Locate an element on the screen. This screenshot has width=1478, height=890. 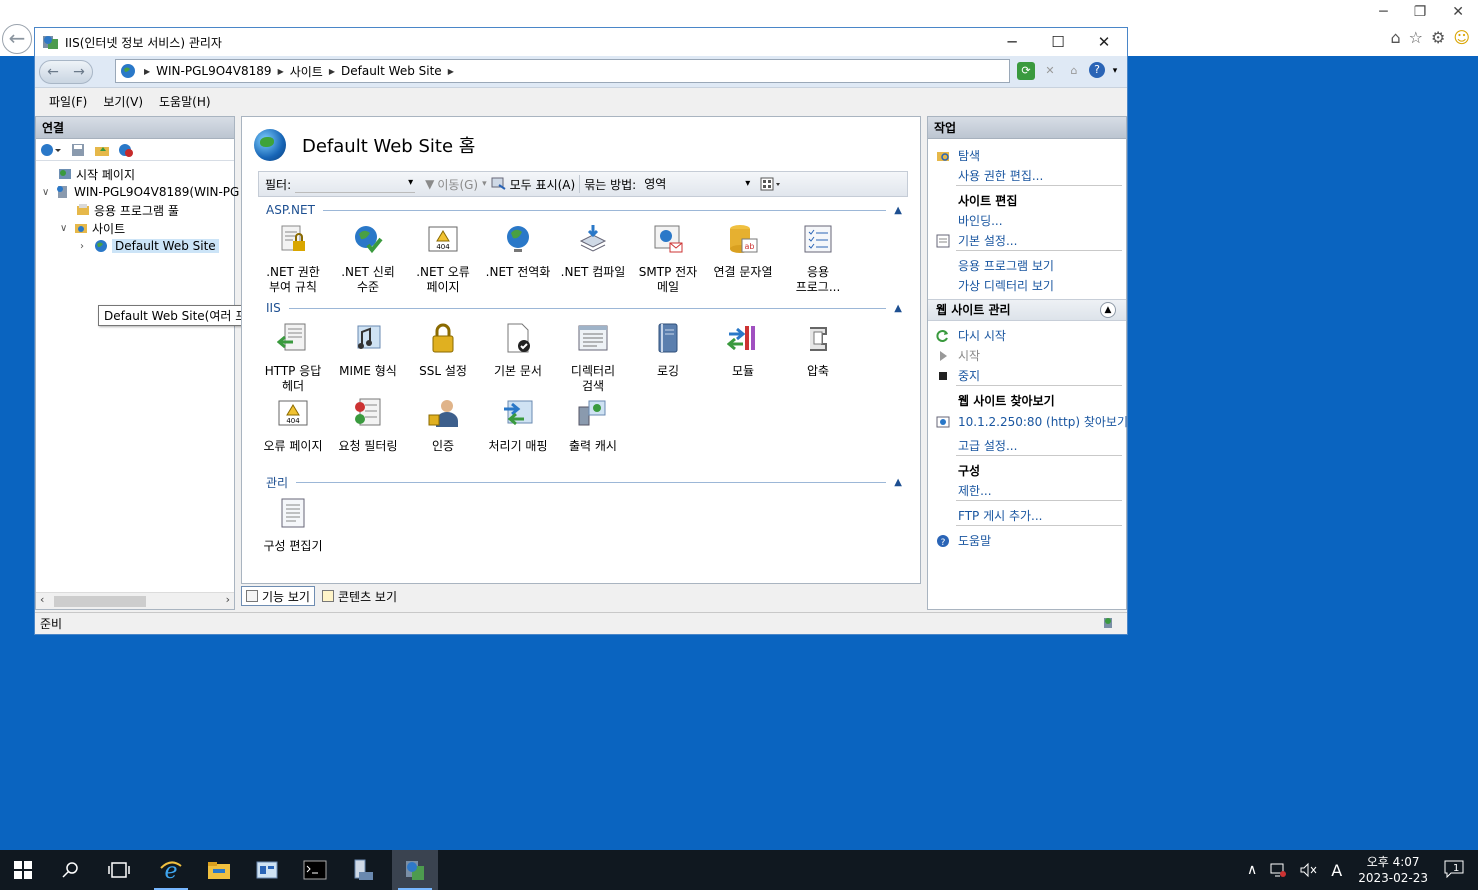
breadcrumb-server: WIN-PGL9O4V8189 is located at coordinates (213, 71).